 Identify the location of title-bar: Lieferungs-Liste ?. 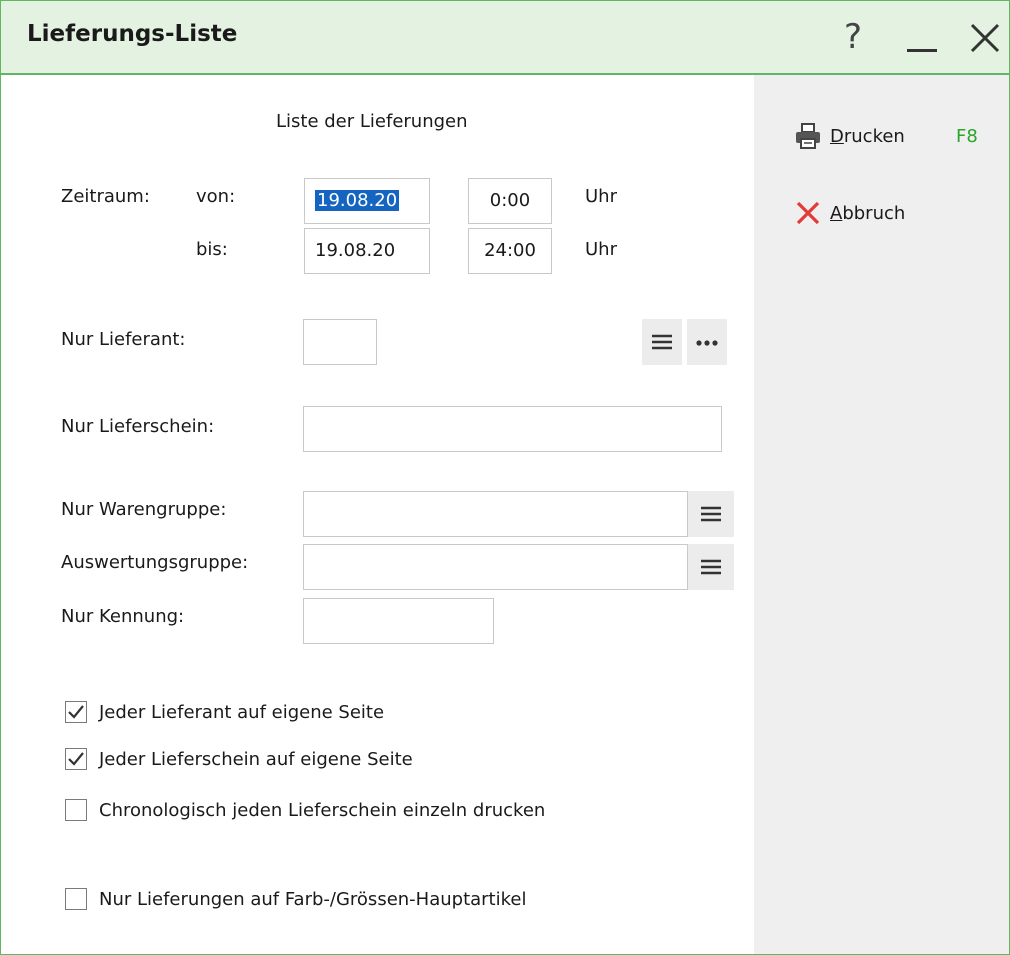
(505, 38).